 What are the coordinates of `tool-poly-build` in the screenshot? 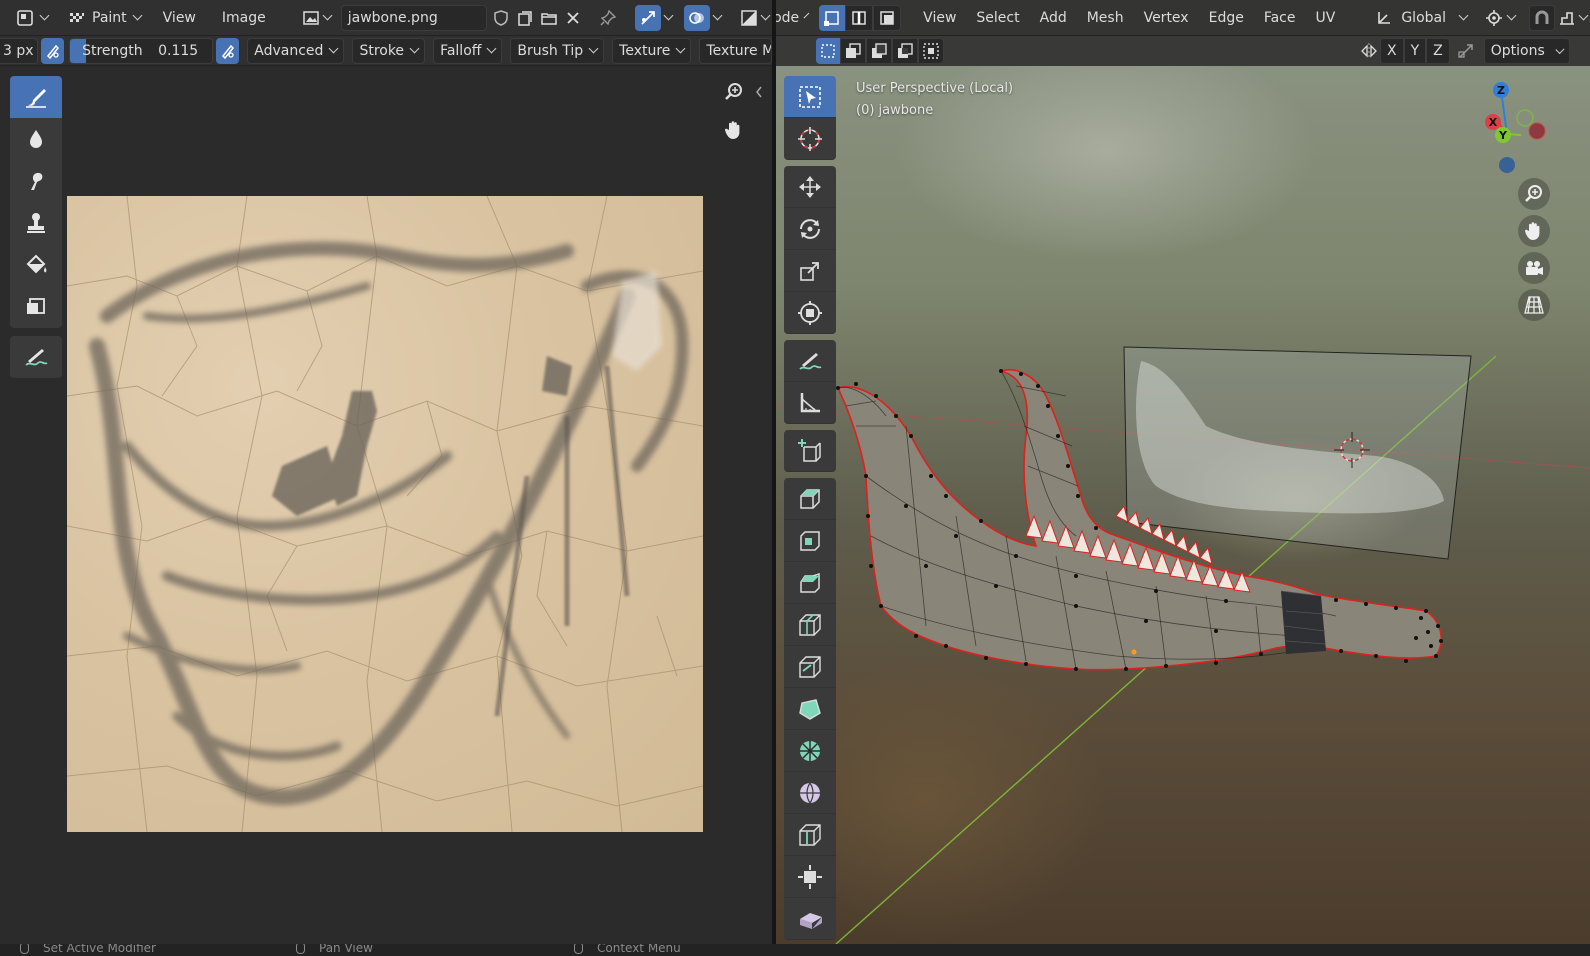 It's located at (810, 709).